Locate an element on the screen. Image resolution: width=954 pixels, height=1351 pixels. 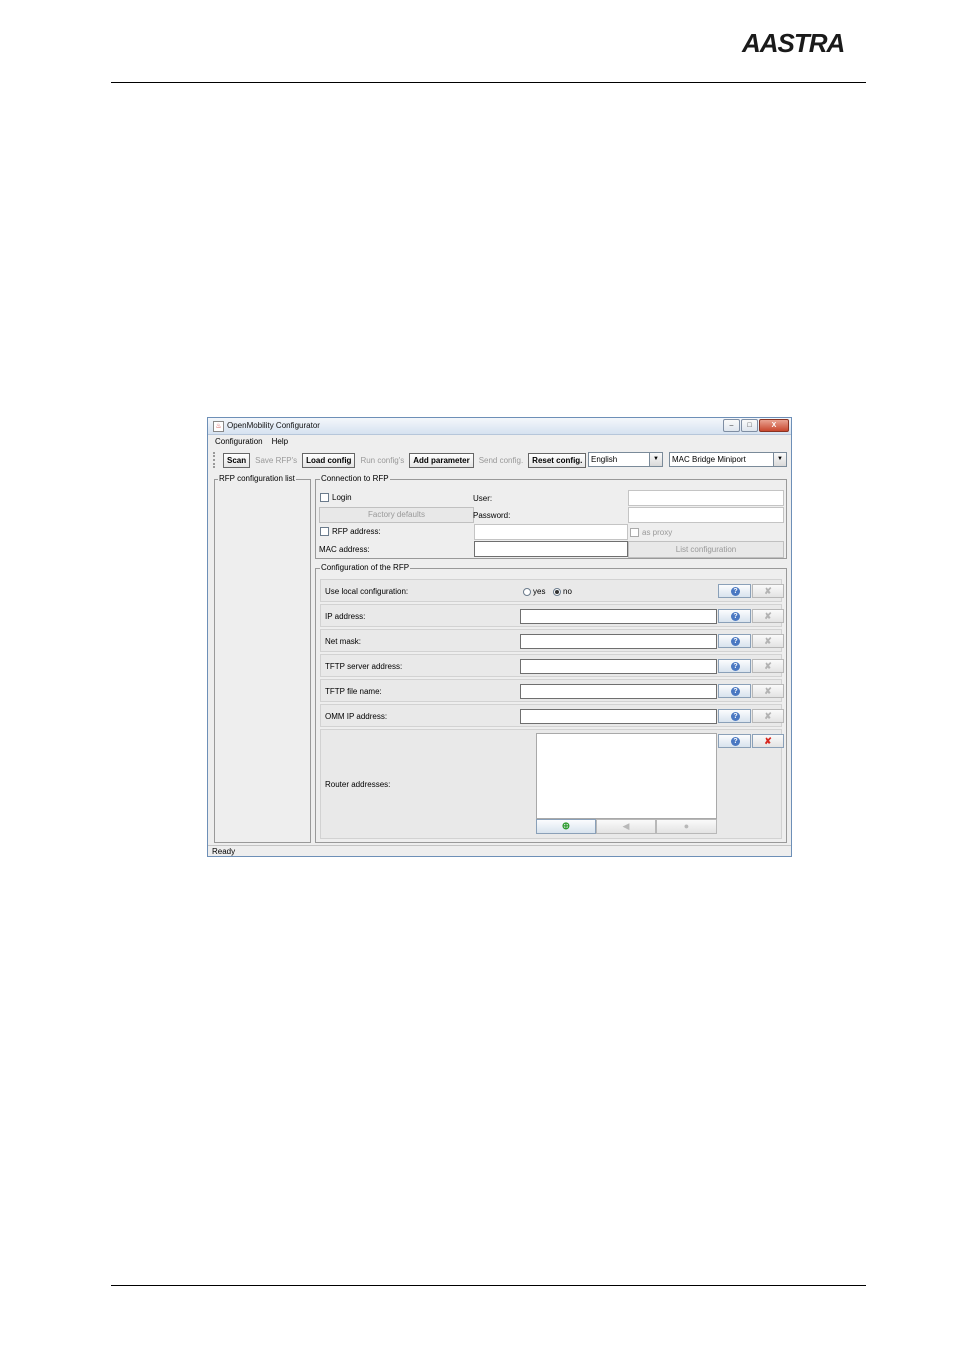
factory-defaults-button: Factory defaults is located at coordinates (396, 515).